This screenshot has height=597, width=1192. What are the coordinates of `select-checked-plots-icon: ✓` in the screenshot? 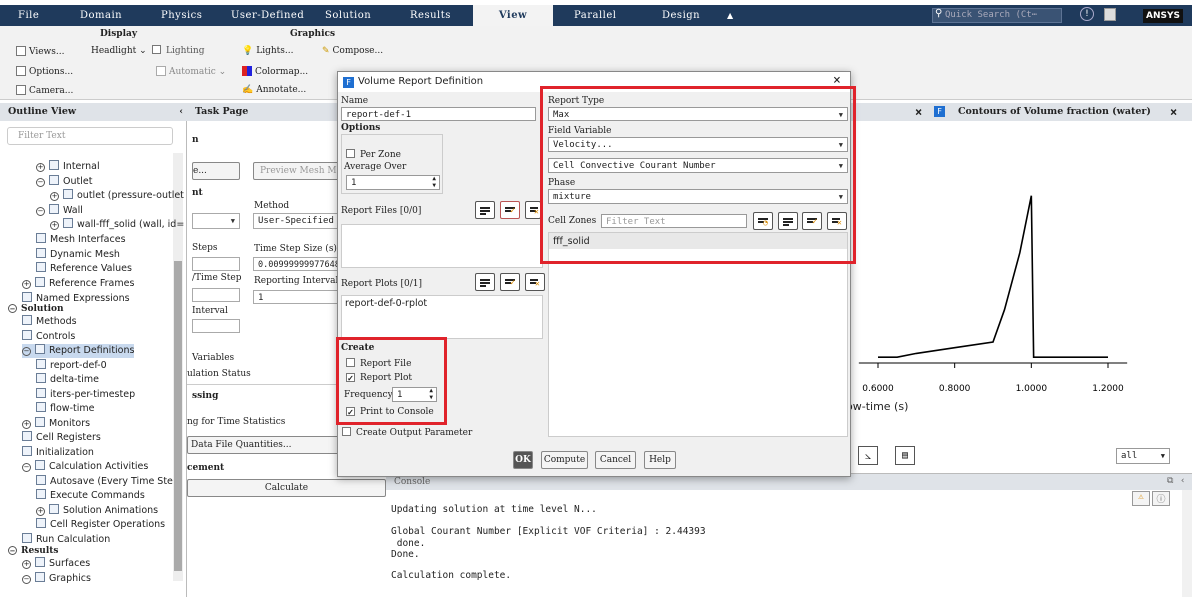 It's located at (510, 282).